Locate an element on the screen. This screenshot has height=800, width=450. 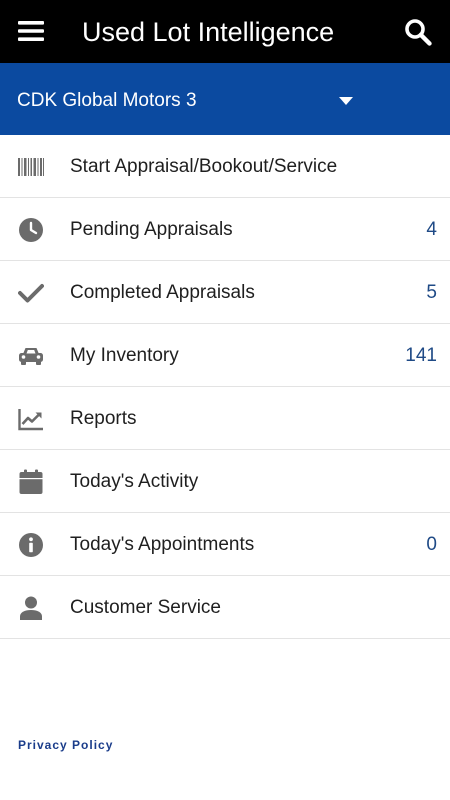
dealer-selector: CDK Global Motors 3 is located at coordinates (225, 99).